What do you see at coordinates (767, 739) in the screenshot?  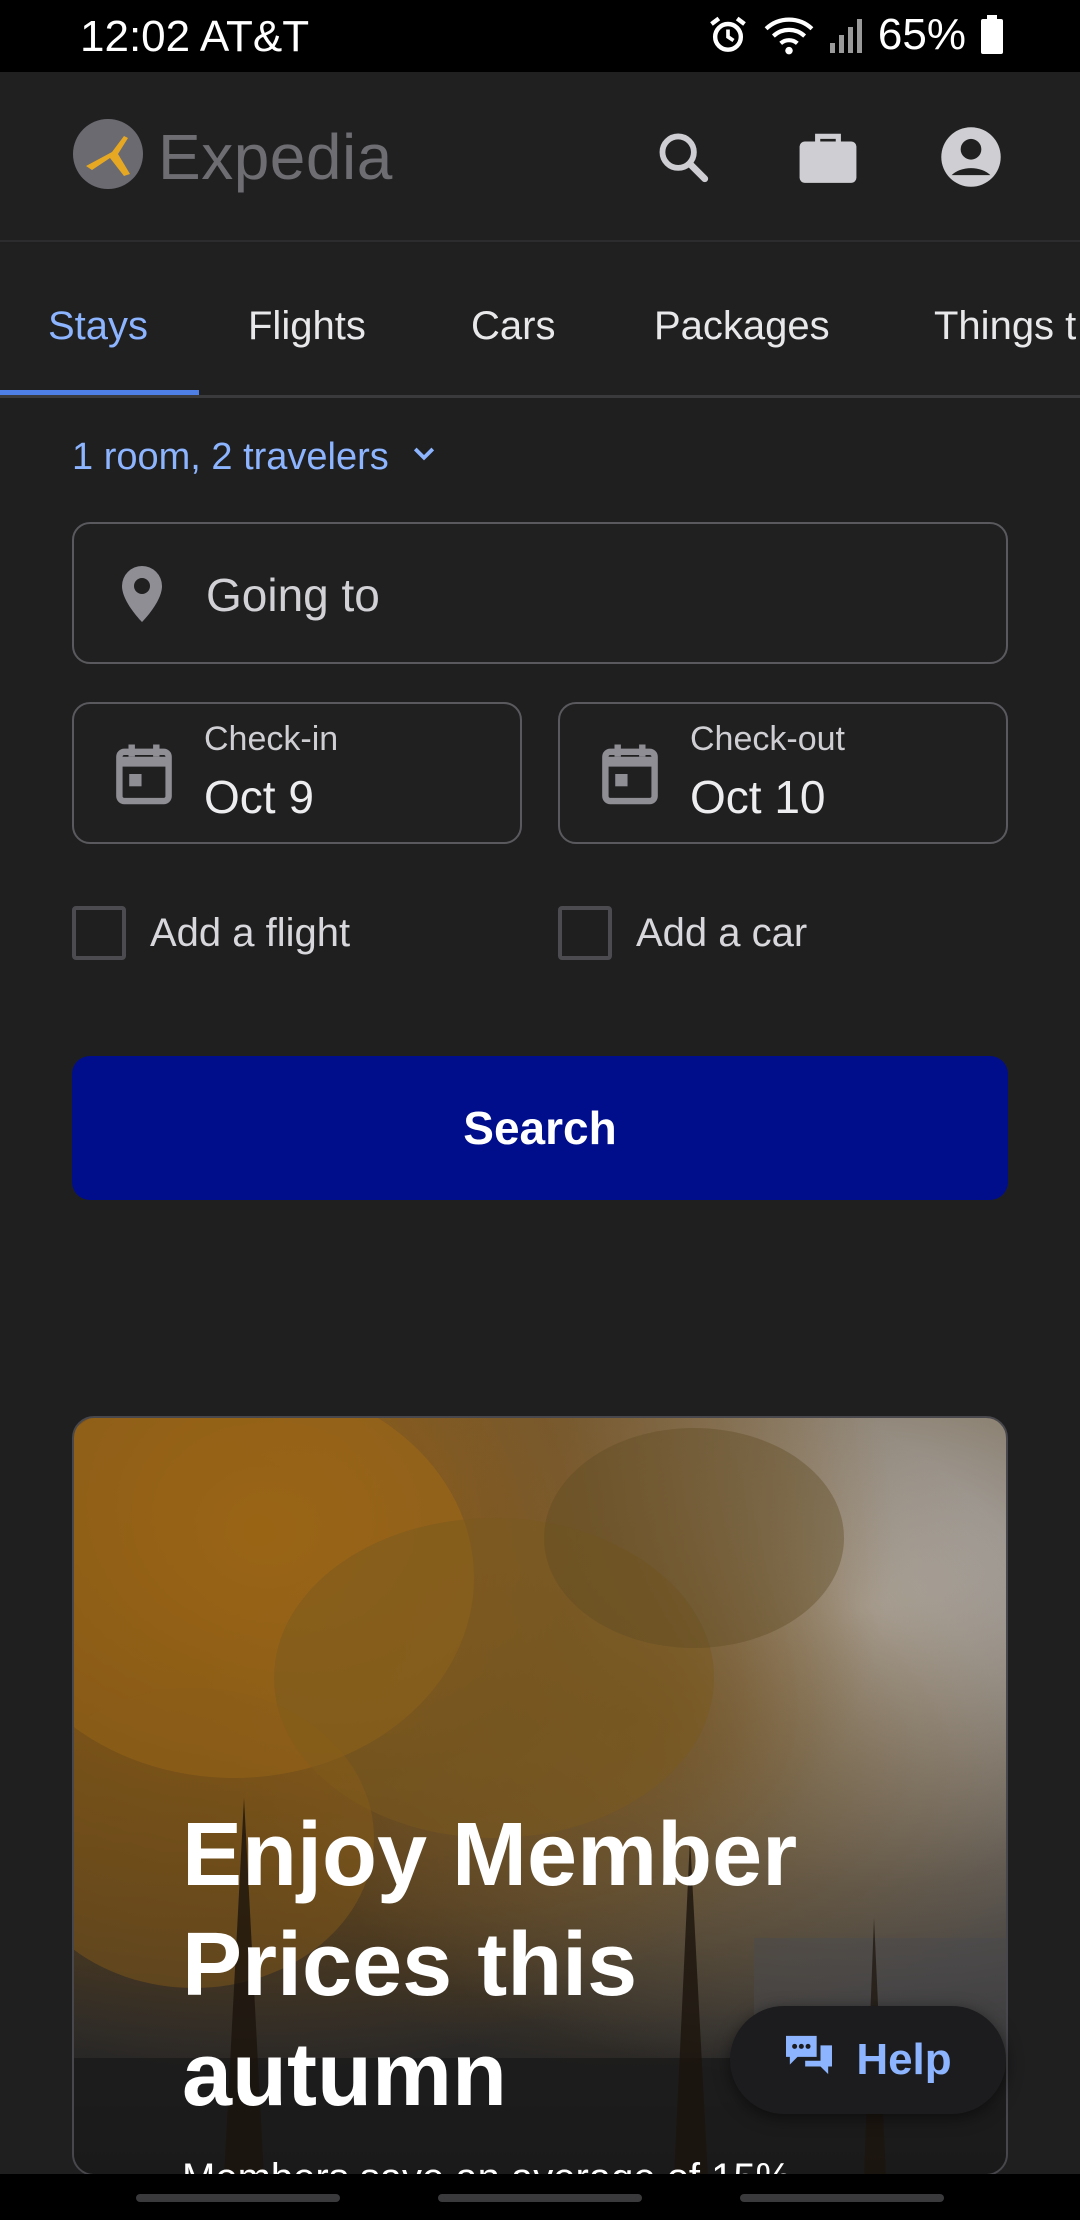 I see `check-out-label: Check-out` at bounding box center [767, 739].